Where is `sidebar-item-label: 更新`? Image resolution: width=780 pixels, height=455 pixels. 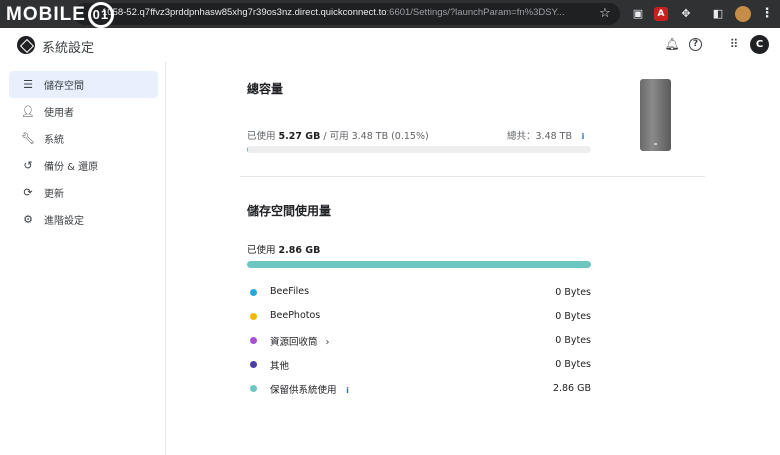 sidebar-item-label: 更新 is located at coordinates (54, 194).